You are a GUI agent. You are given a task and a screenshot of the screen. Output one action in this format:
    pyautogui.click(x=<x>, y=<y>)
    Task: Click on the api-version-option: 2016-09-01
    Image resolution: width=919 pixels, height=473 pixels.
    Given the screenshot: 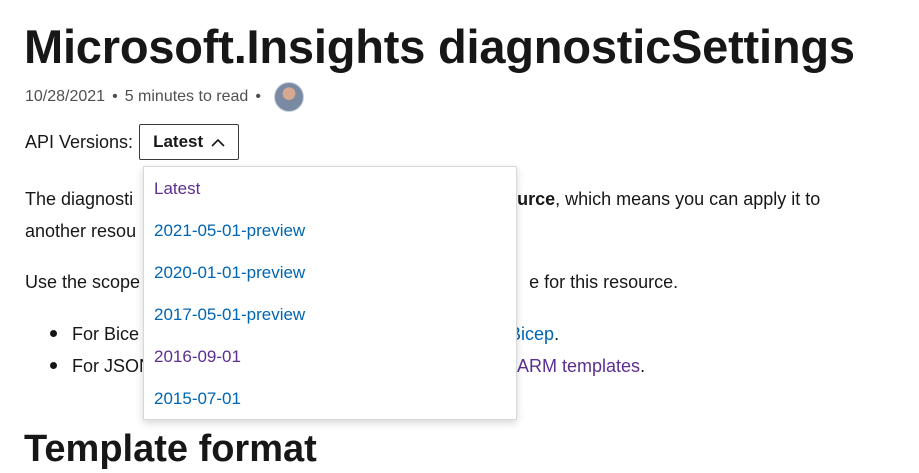 What is the action you would take?
    pyautogui.click(x=330, y=356)
    